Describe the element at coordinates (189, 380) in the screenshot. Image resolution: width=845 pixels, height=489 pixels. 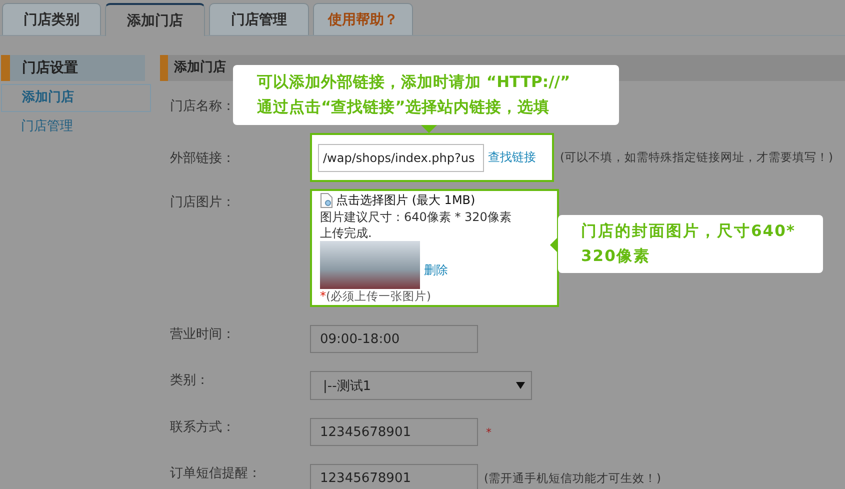
I see `field-label: 类别：` at that location.